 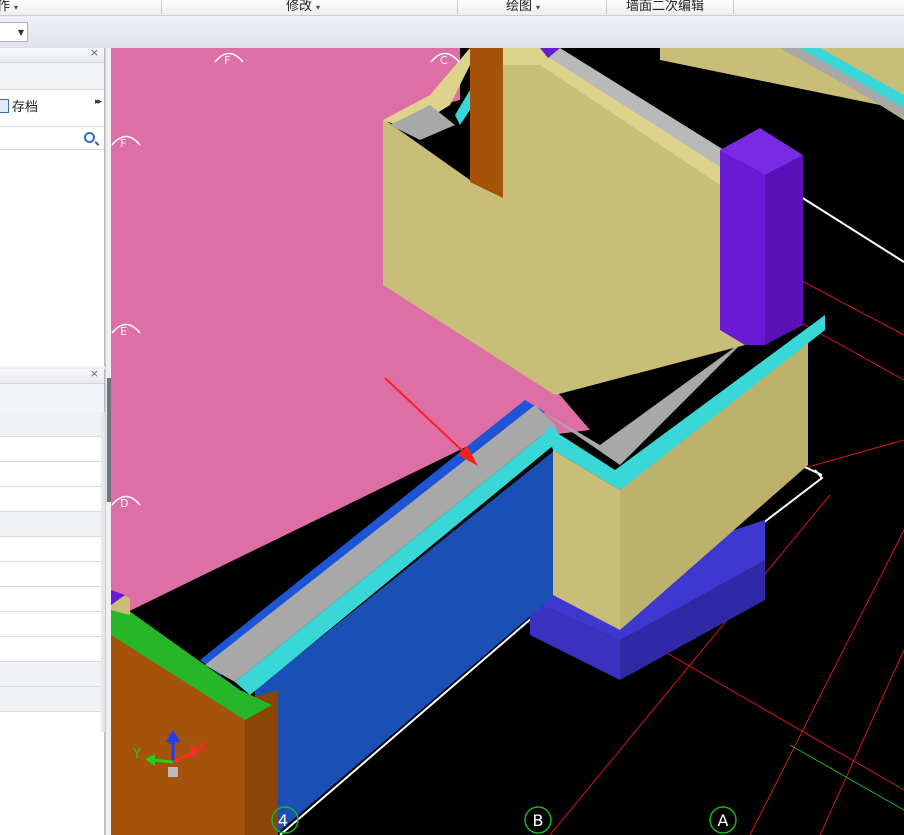 I want to click on more-icon: ▸▸, so click(x=98, y=102).